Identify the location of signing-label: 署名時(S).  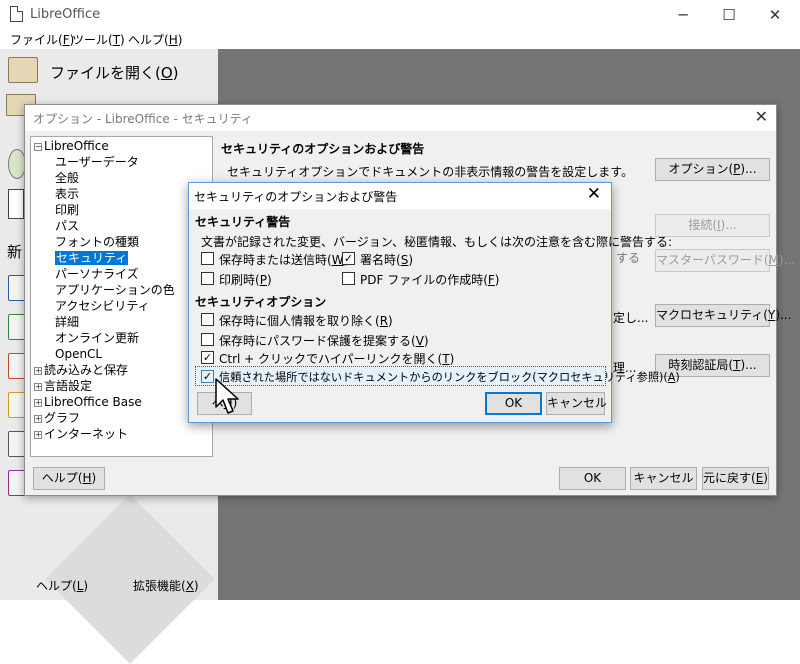
(386, 260).